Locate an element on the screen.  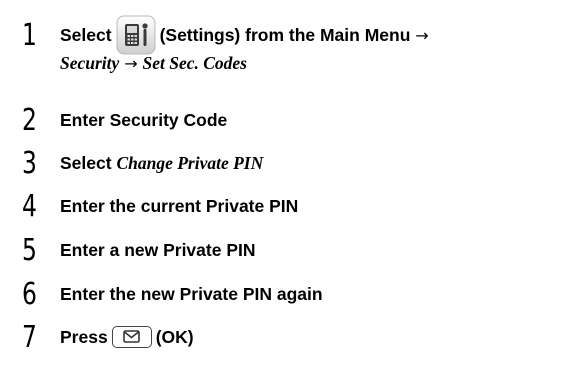
settings-icon is located at coordinates (136, 35).